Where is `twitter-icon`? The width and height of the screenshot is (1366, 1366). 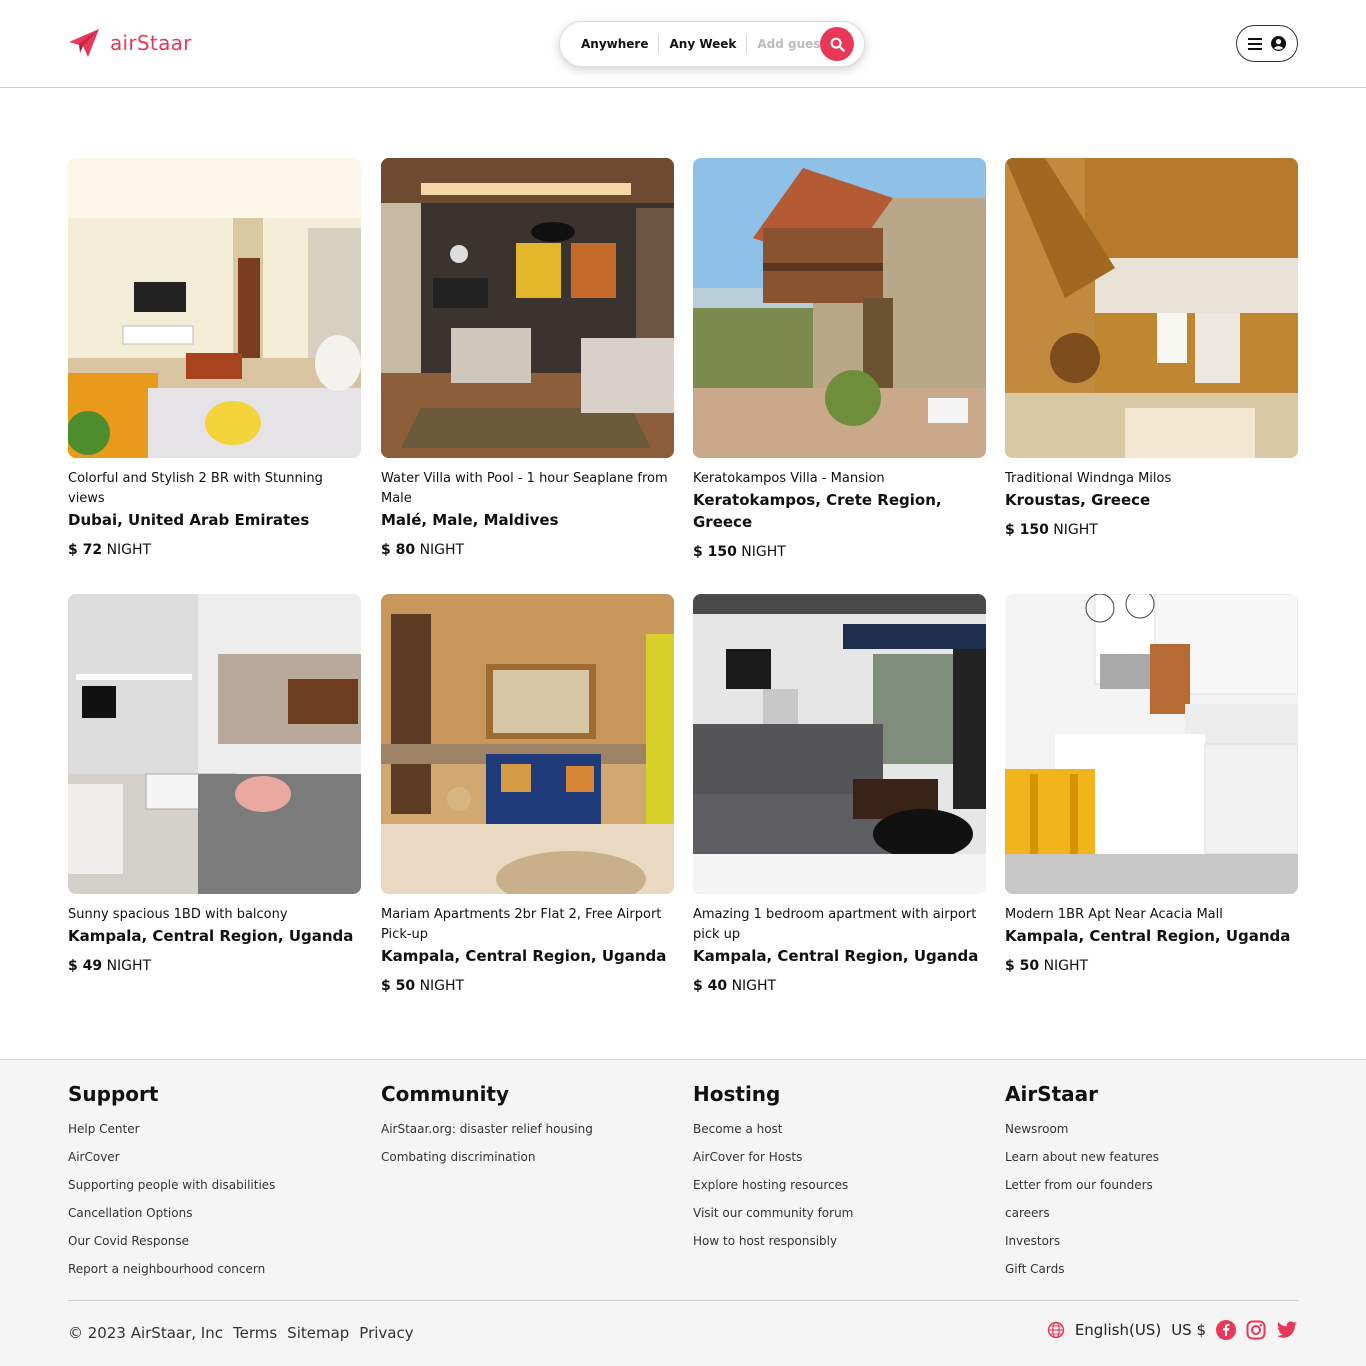 twitter-icon is located at coordinates (1287, 1330).